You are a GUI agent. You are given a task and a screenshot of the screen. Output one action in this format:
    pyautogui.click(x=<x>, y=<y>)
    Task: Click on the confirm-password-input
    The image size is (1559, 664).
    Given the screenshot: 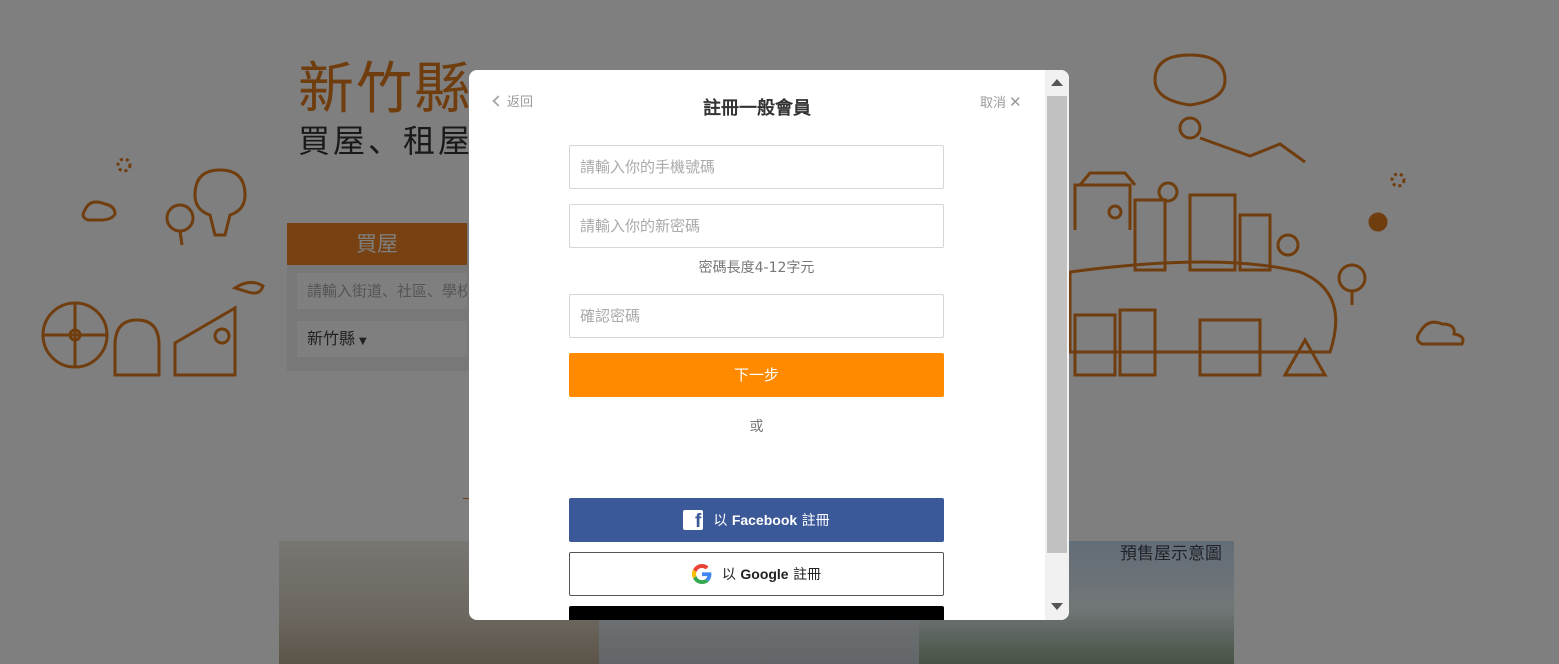 What is the action you would take?
    pyautogui.click(x=756, y=316)
    